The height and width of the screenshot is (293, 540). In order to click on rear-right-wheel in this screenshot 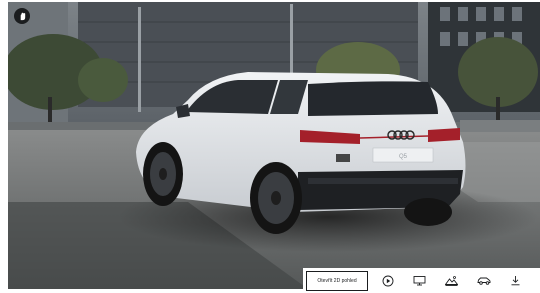, I will do `click(428, 212)`.